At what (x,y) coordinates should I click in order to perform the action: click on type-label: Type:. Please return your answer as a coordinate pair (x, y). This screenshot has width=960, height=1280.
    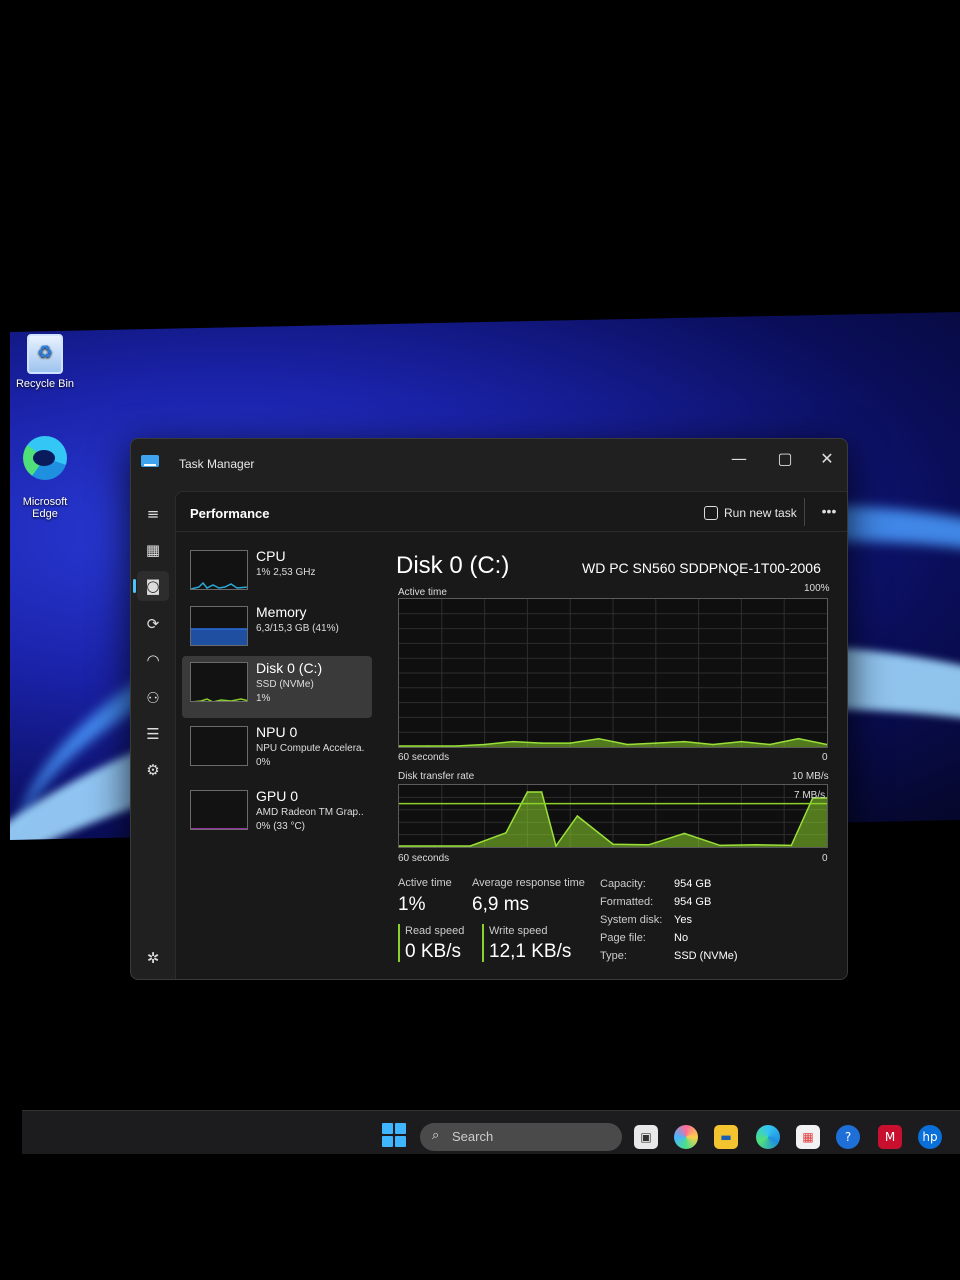
    Looking at the image, I should click on (613, 956).